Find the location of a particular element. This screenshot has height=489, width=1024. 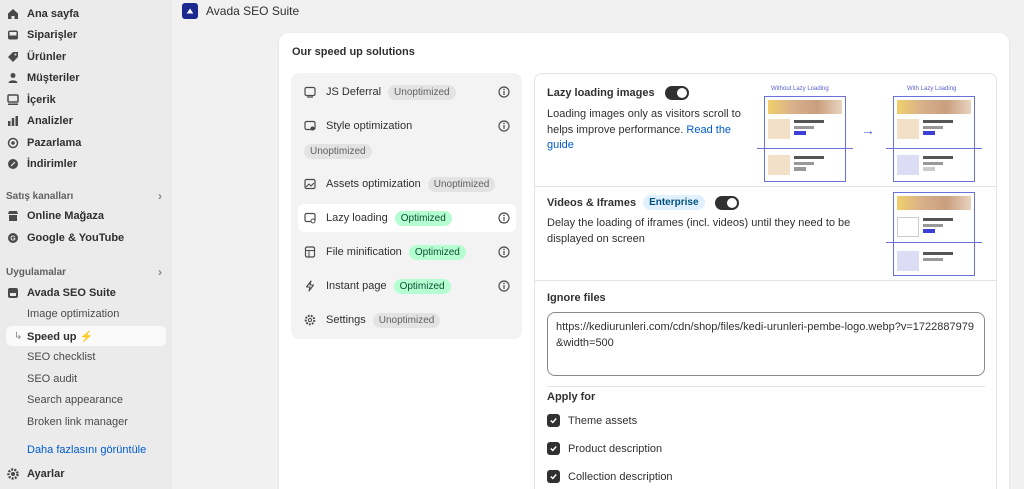

videos-iframes-title: Videos & Iframes Enterprise is located at coordinates (643, 202).